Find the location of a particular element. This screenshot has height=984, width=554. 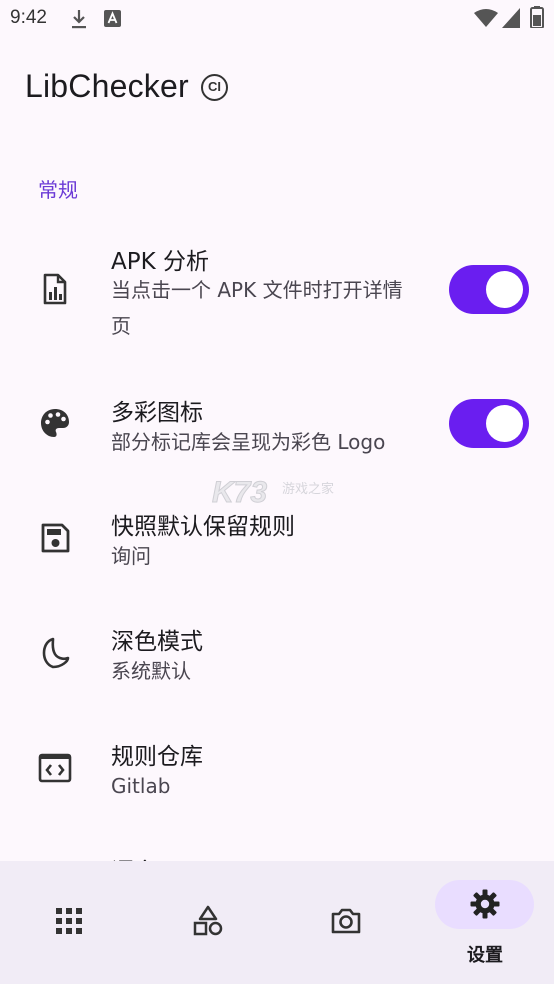

section-header-general: 常规 is located at coordinates (58, 190).